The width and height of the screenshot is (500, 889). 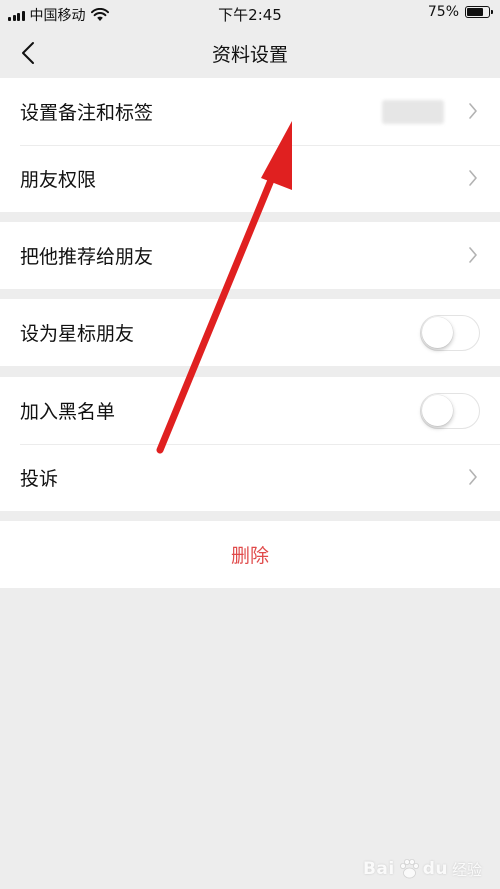 What do you see at coordinates (68, 412) in the screenshot?
I see `blacklist-label: 加入黑名单` at bounding box center [68, 412].